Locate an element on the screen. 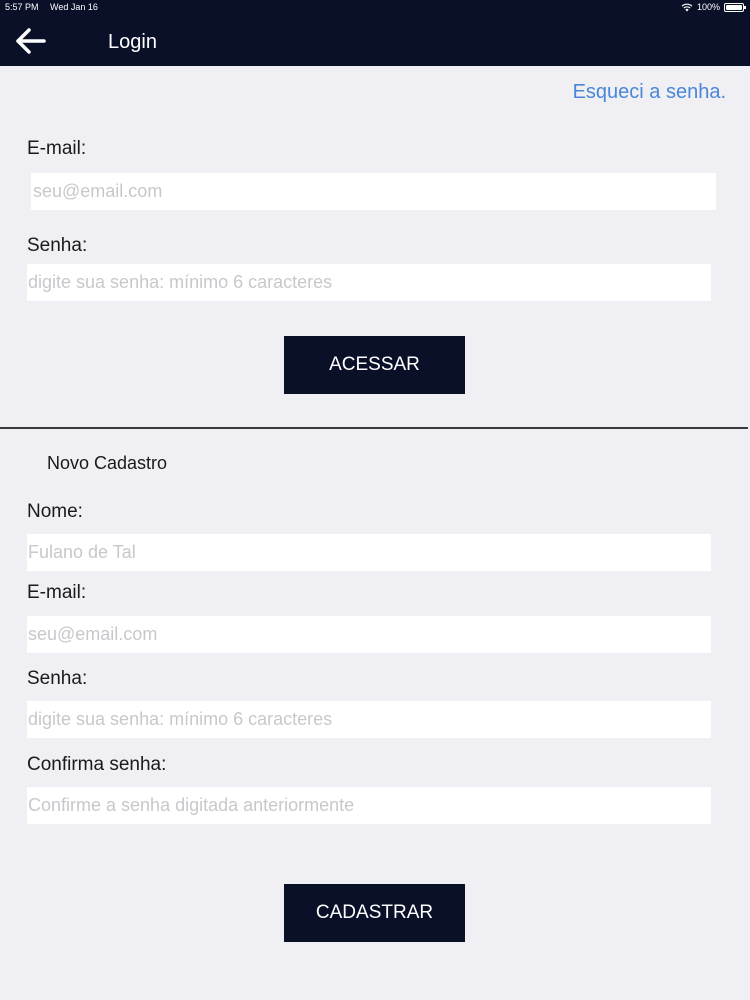 The height and width of the screenshot is (1000, 750). register-password-field is located at coordinates (369, 719).